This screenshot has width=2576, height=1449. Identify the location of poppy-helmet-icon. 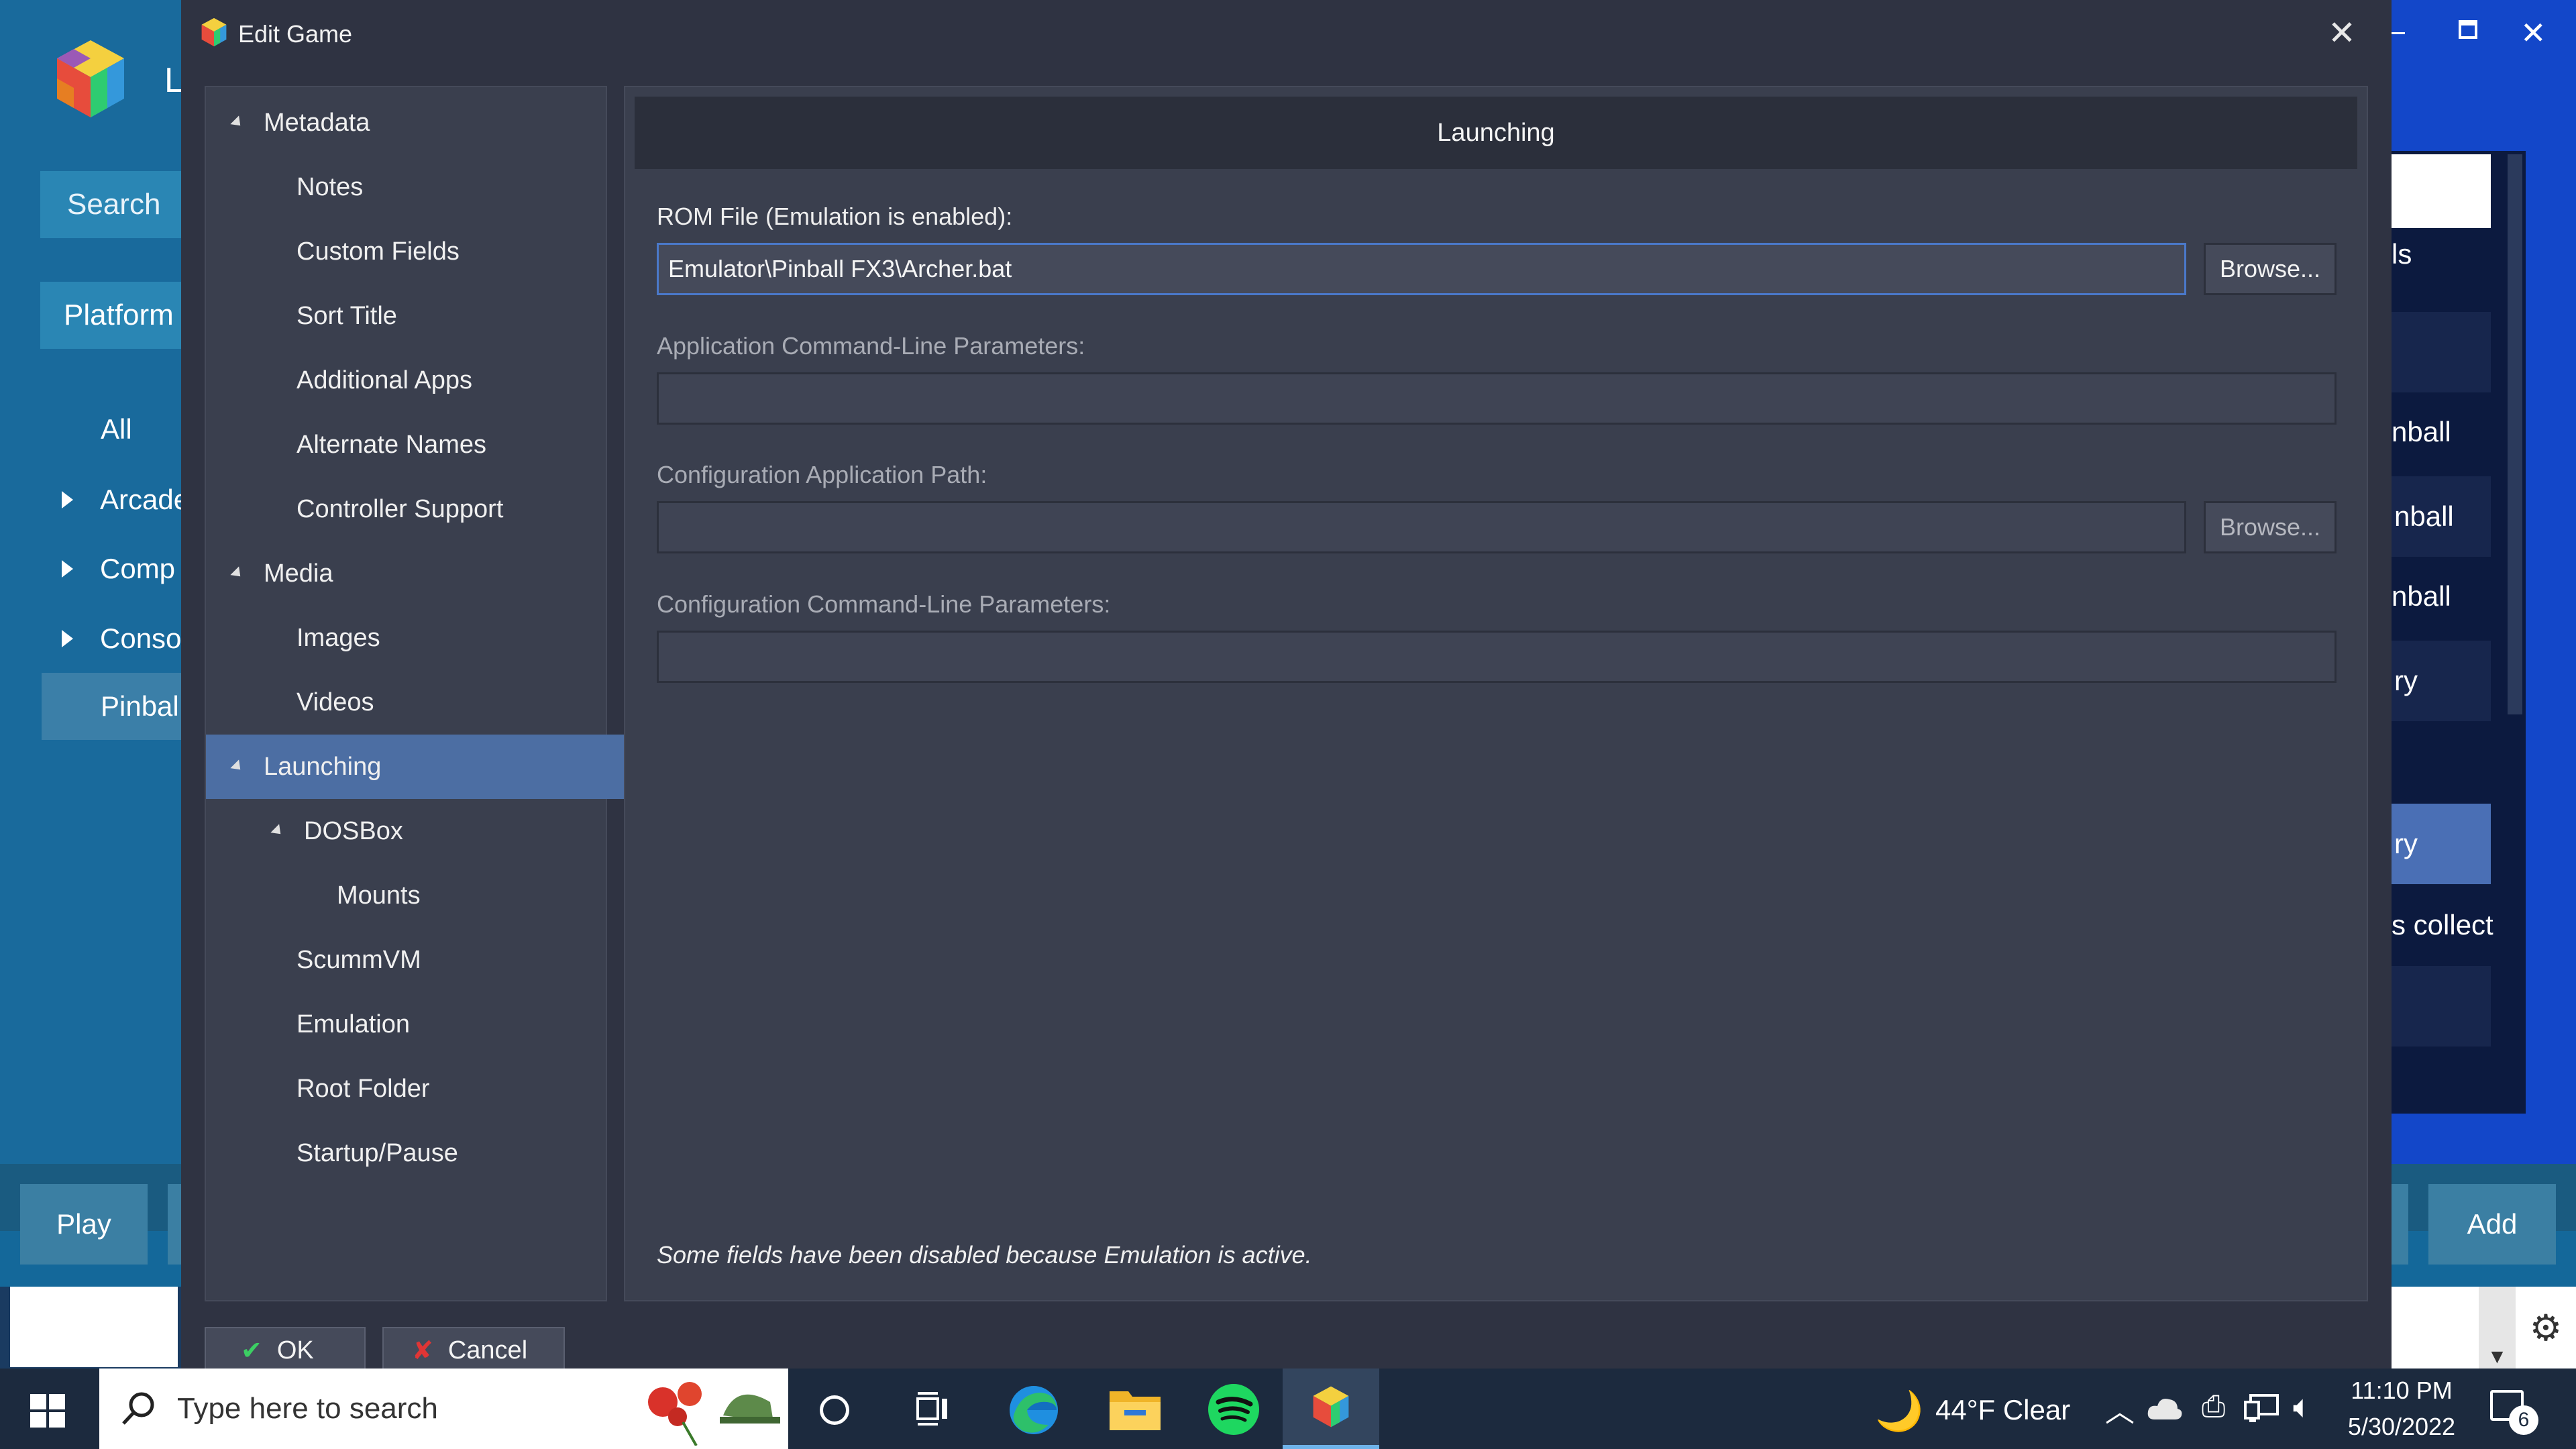
(714, 1414).